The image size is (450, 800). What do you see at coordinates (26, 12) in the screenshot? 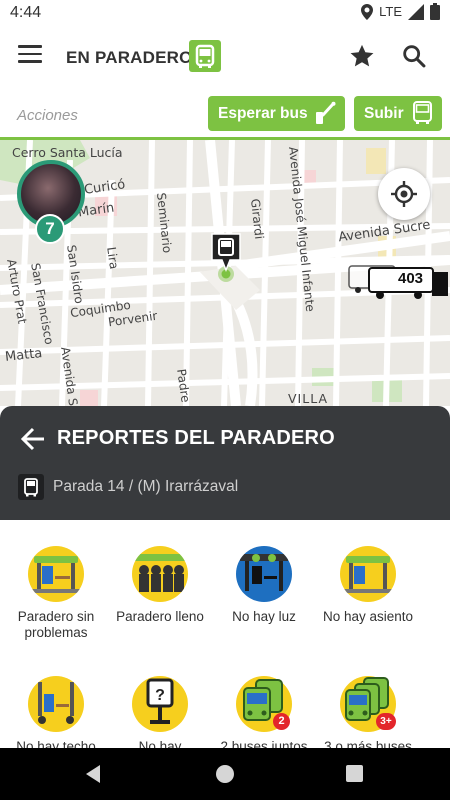
I see `status-time: 4:44` at bounding box center [26, 12].